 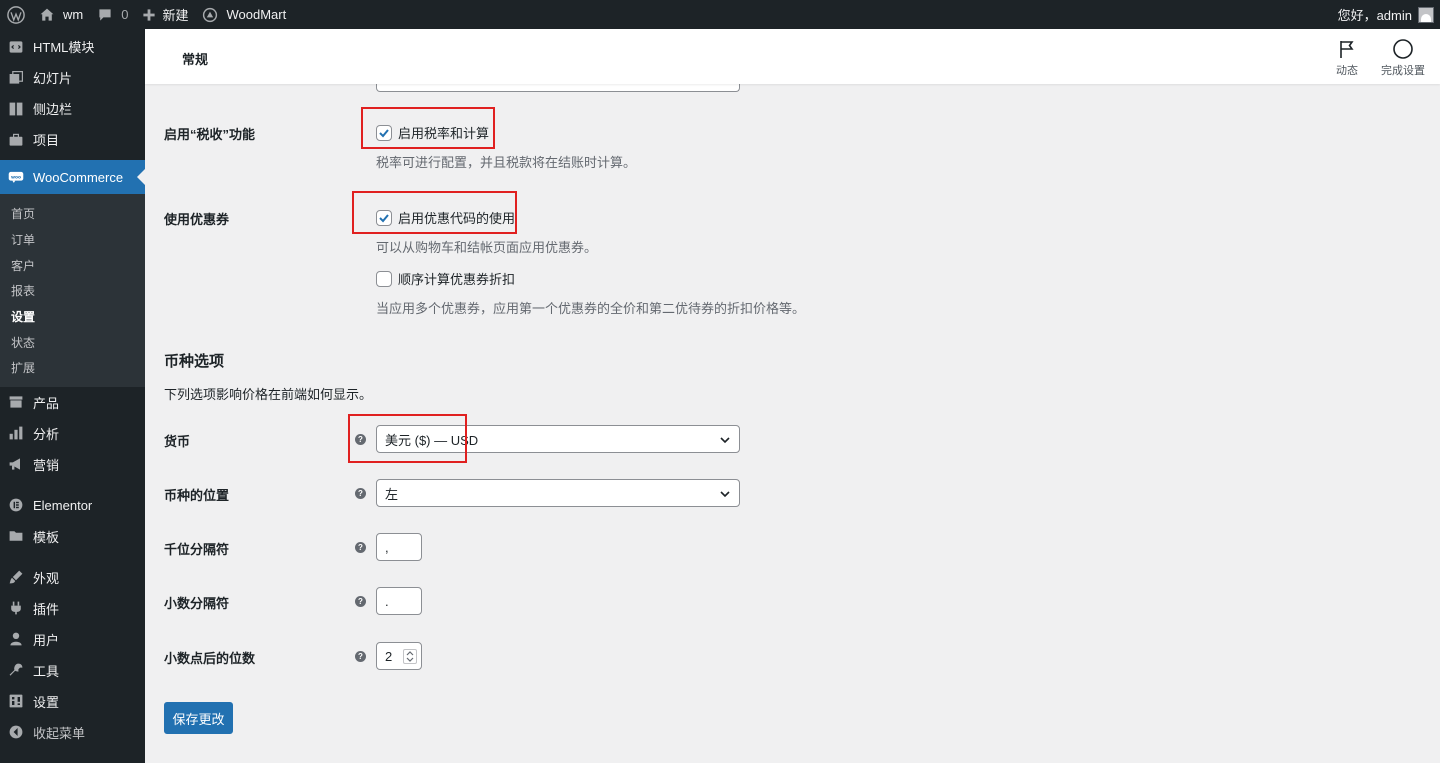 What do you see at coordinates (72, 402) in the screenshot?
I see `menu-item-products: 产品` at bounding box center [72, 402].